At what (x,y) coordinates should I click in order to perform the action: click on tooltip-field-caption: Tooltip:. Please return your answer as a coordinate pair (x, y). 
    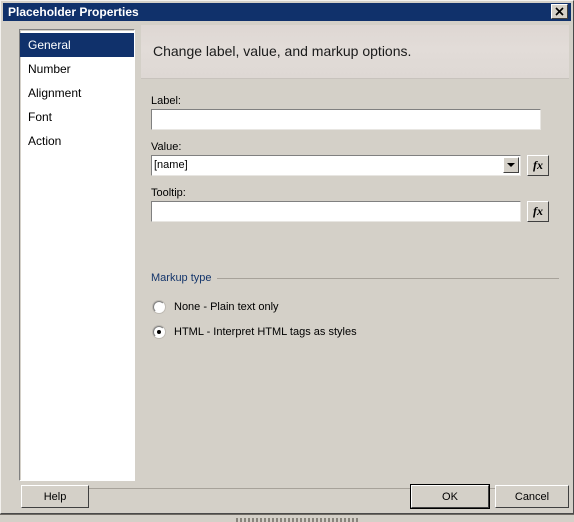
    Looking at the image, I should click on (168, 193).